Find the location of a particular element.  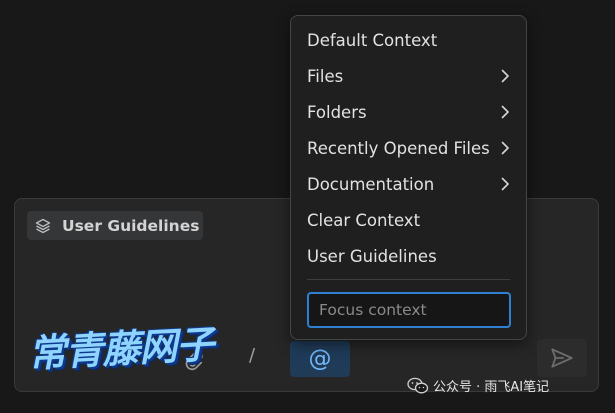

slash-command-button: / is located at coordinates (252, 355).